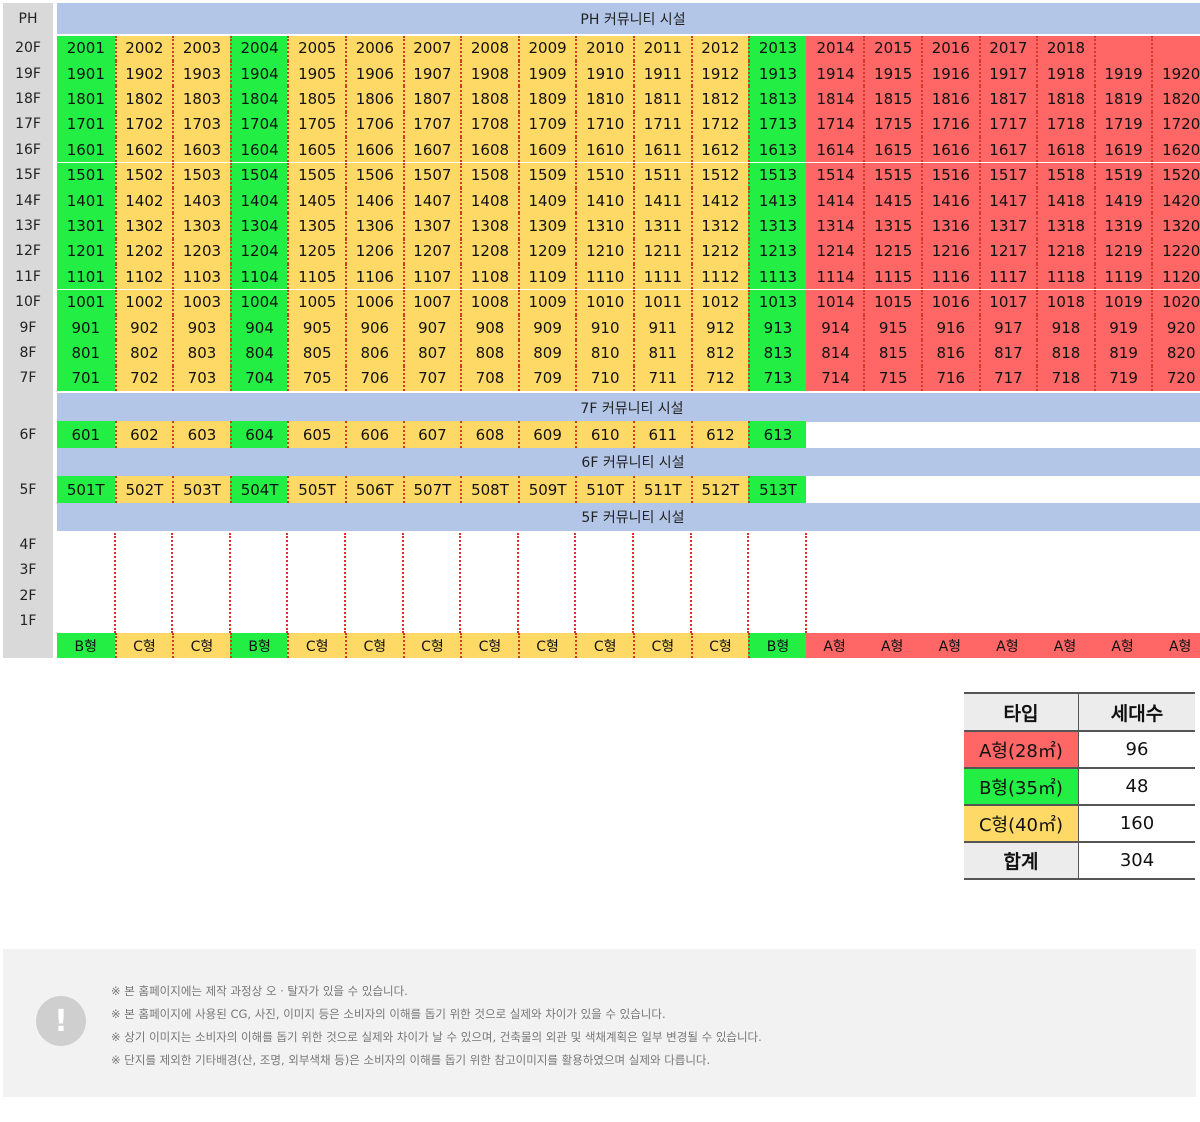  Describe the element at coordinates (431, 302) in the screenshot. I see `unit-cell: 1007` at that location.